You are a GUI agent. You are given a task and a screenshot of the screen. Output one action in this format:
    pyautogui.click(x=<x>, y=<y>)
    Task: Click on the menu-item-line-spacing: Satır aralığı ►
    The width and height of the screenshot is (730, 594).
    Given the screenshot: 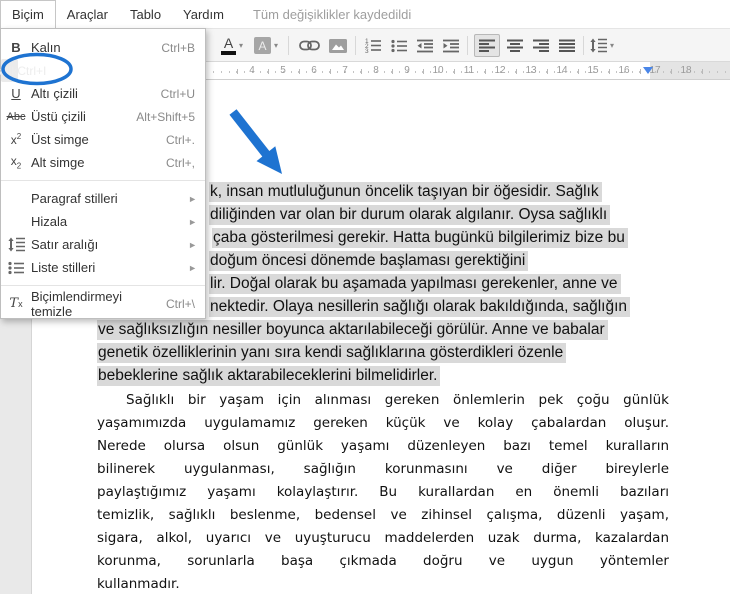 What is the action you would take?
    pyautogui.click(x=103, y=244)
    